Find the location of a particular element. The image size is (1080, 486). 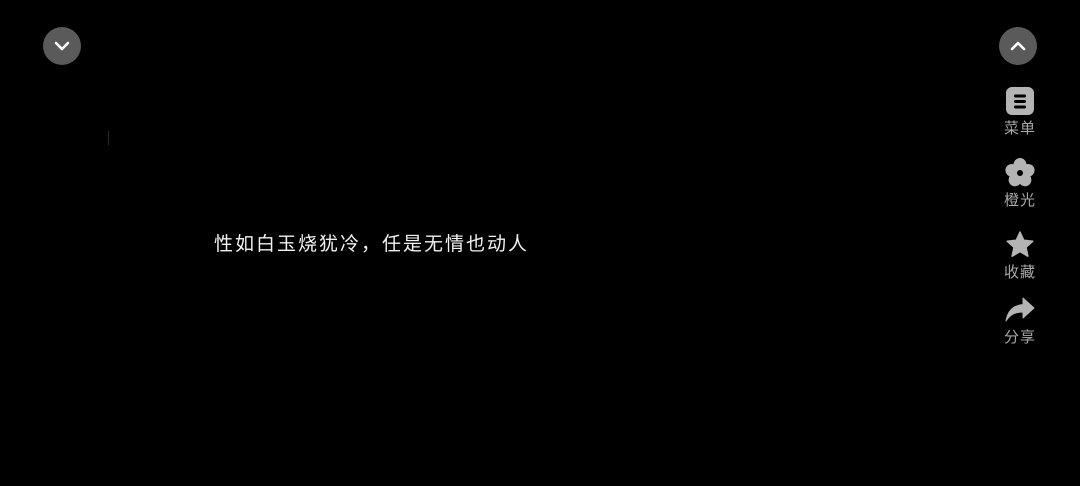

share-button: 分享 is located at coordinates (1020, 323).